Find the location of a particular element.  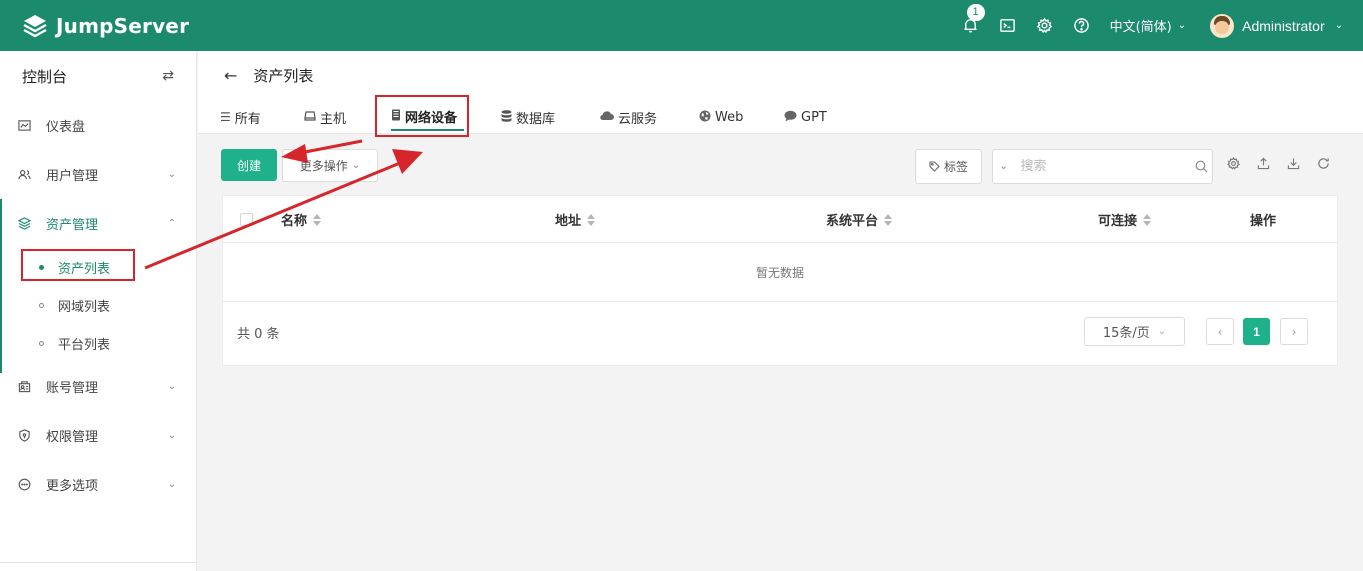

tag-icon is located at coordinates (934, 166).